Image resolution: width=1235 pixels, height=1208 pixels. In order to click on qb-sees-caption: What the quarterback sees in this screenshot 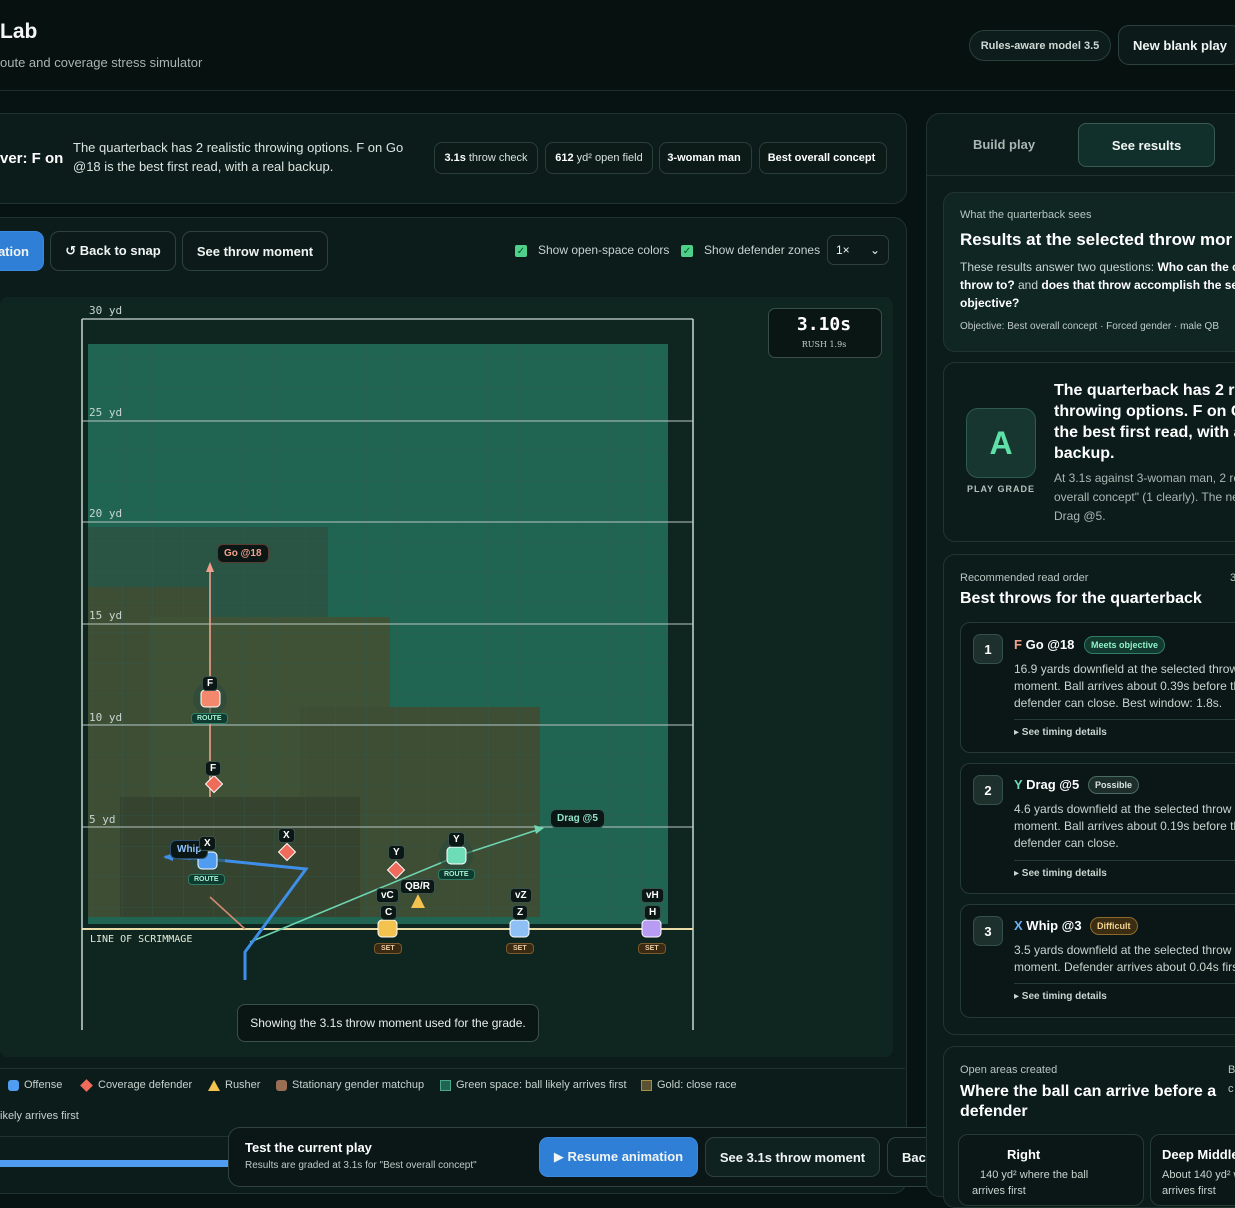, I will do `click(1026, 215)`.